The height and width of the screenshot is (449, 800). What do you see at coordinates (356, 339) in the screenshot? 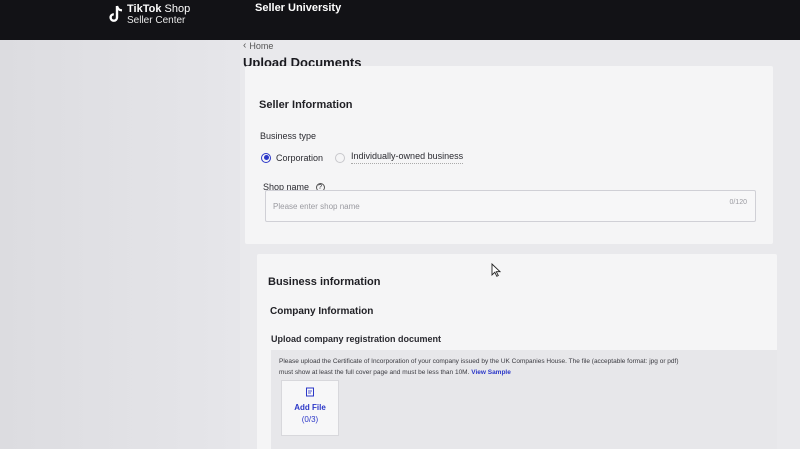
I see `upload-registration-label: Upload company registration document` at bounding box center [356, 339].